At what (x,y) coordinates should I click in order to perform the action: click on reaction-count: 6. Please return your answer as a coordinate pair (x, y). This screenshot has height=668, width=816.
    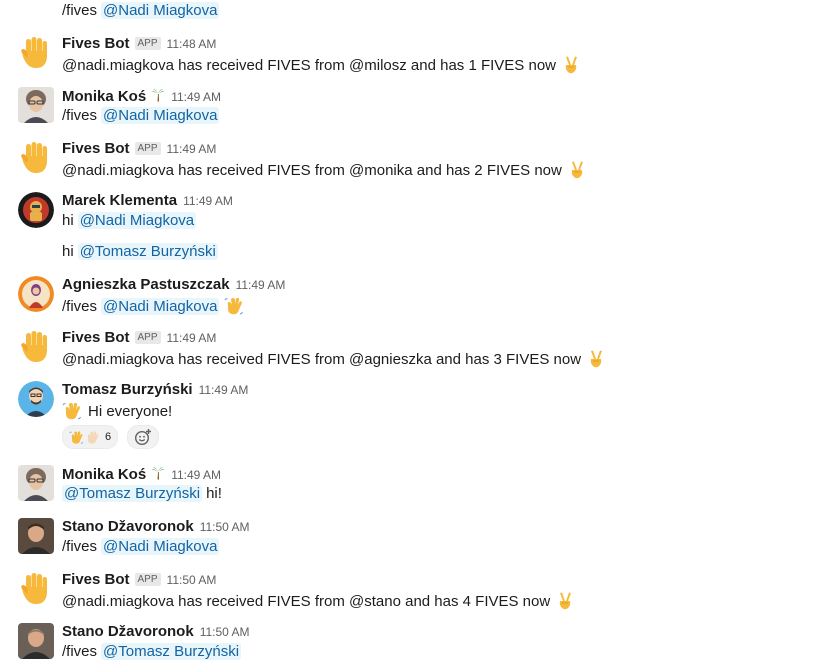
    Looking at the image, I should click on (108, 437).